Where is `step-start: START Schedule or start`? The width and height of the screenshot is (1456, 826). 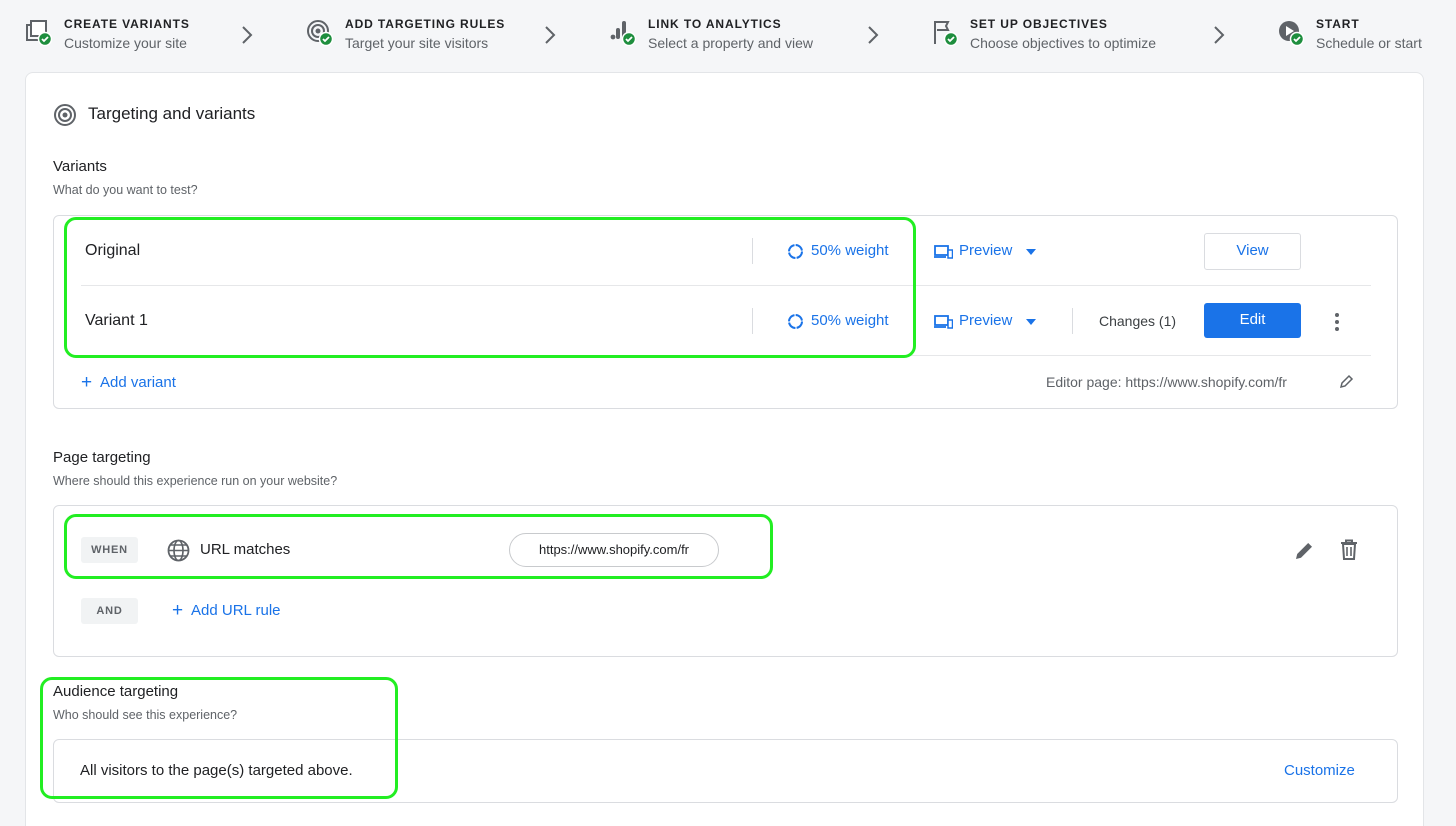 step-start: START Schedule or start is located at coordinates (1363, 36).